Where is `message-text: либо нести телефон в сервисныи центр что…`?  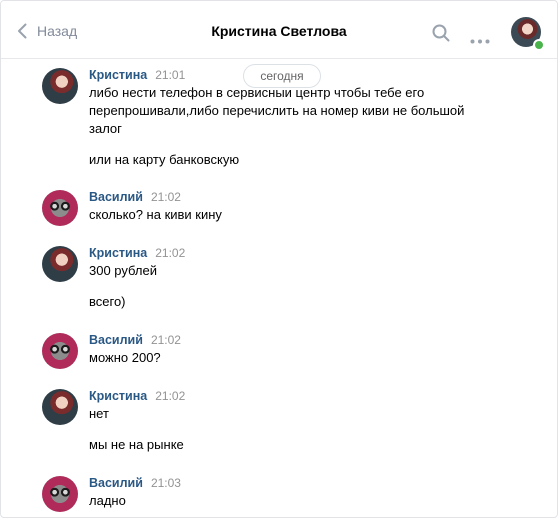
message-text: либо нести телефон в сервисныи центр что… is located at coordinates (257, 92).